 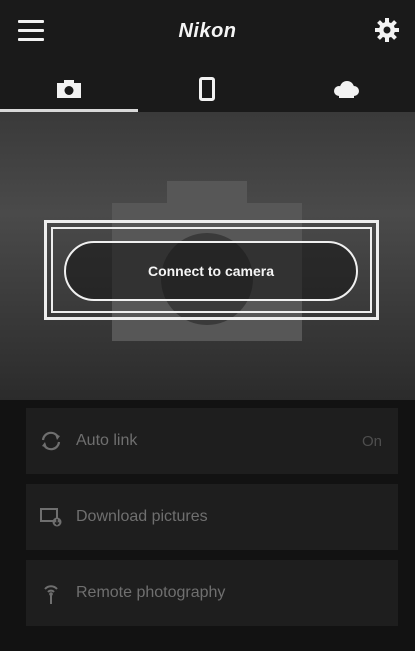 What do you see at coordinates (51, 517) in the screenshot?
I see `download-pictures-icon` at bounding box center [51, 517].